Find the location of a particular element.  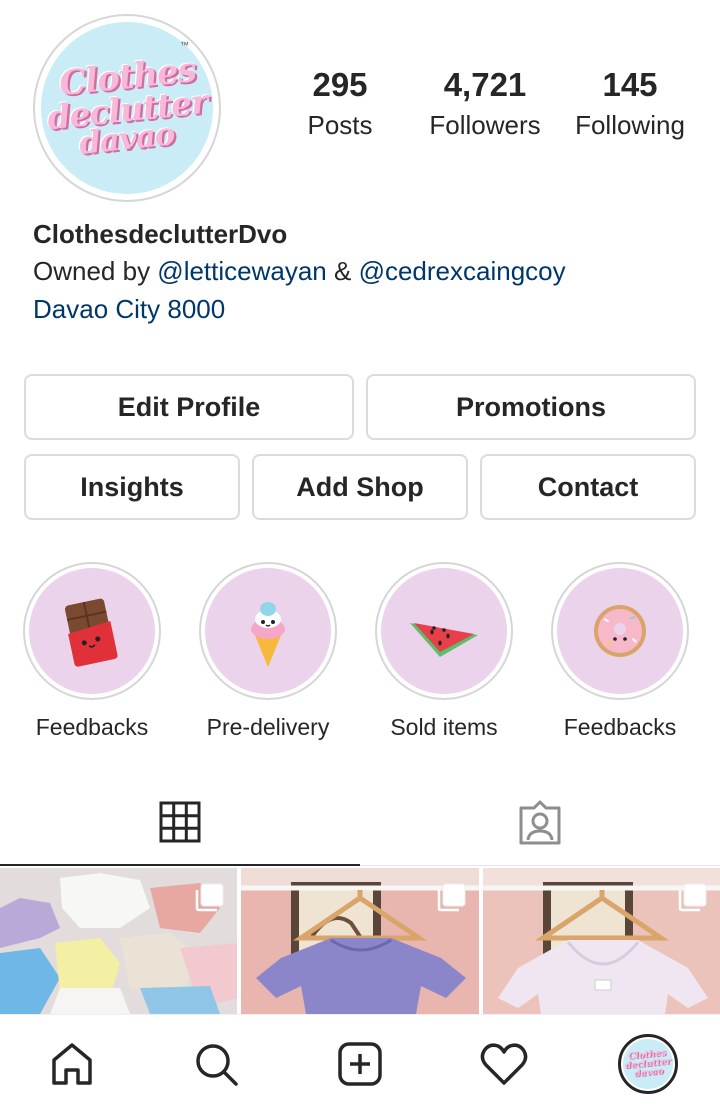

bottom-navigation: Clothes declutter davao is located at coordinates (360, 1063).